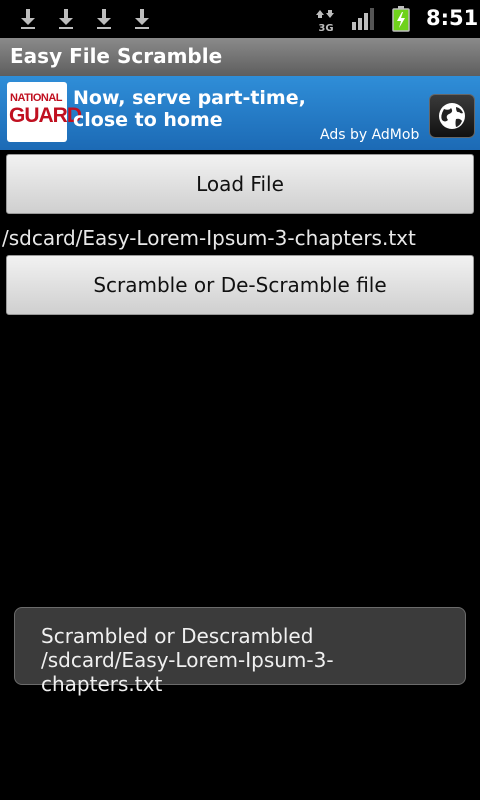 This screenshot has width=480, height=800. What do you see at coordinates (364, 19) in the screenshot?
I see `signal-strength-icon` at bounding box center [364, 19].